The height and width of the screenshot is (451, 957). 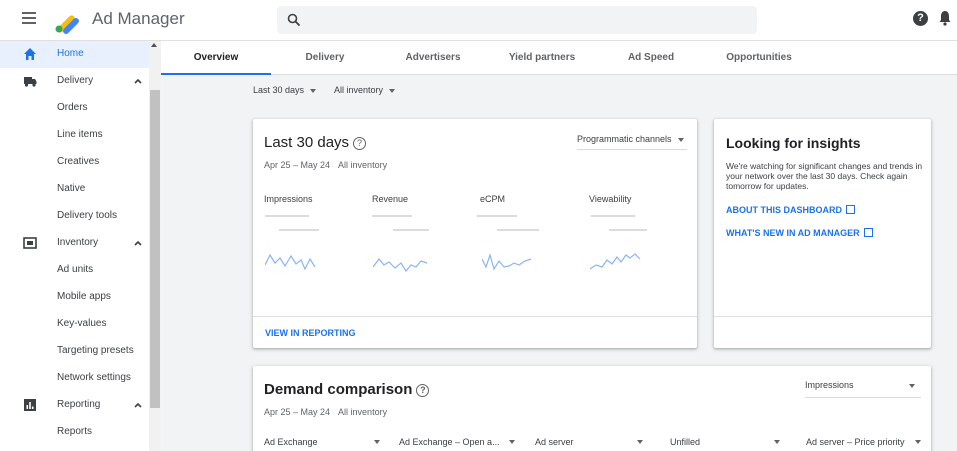 What do you see at coordinates (728, 444) in the screenshot?
I see `column-select-unfilled: Unfilled` at bounding box center [728, 444].